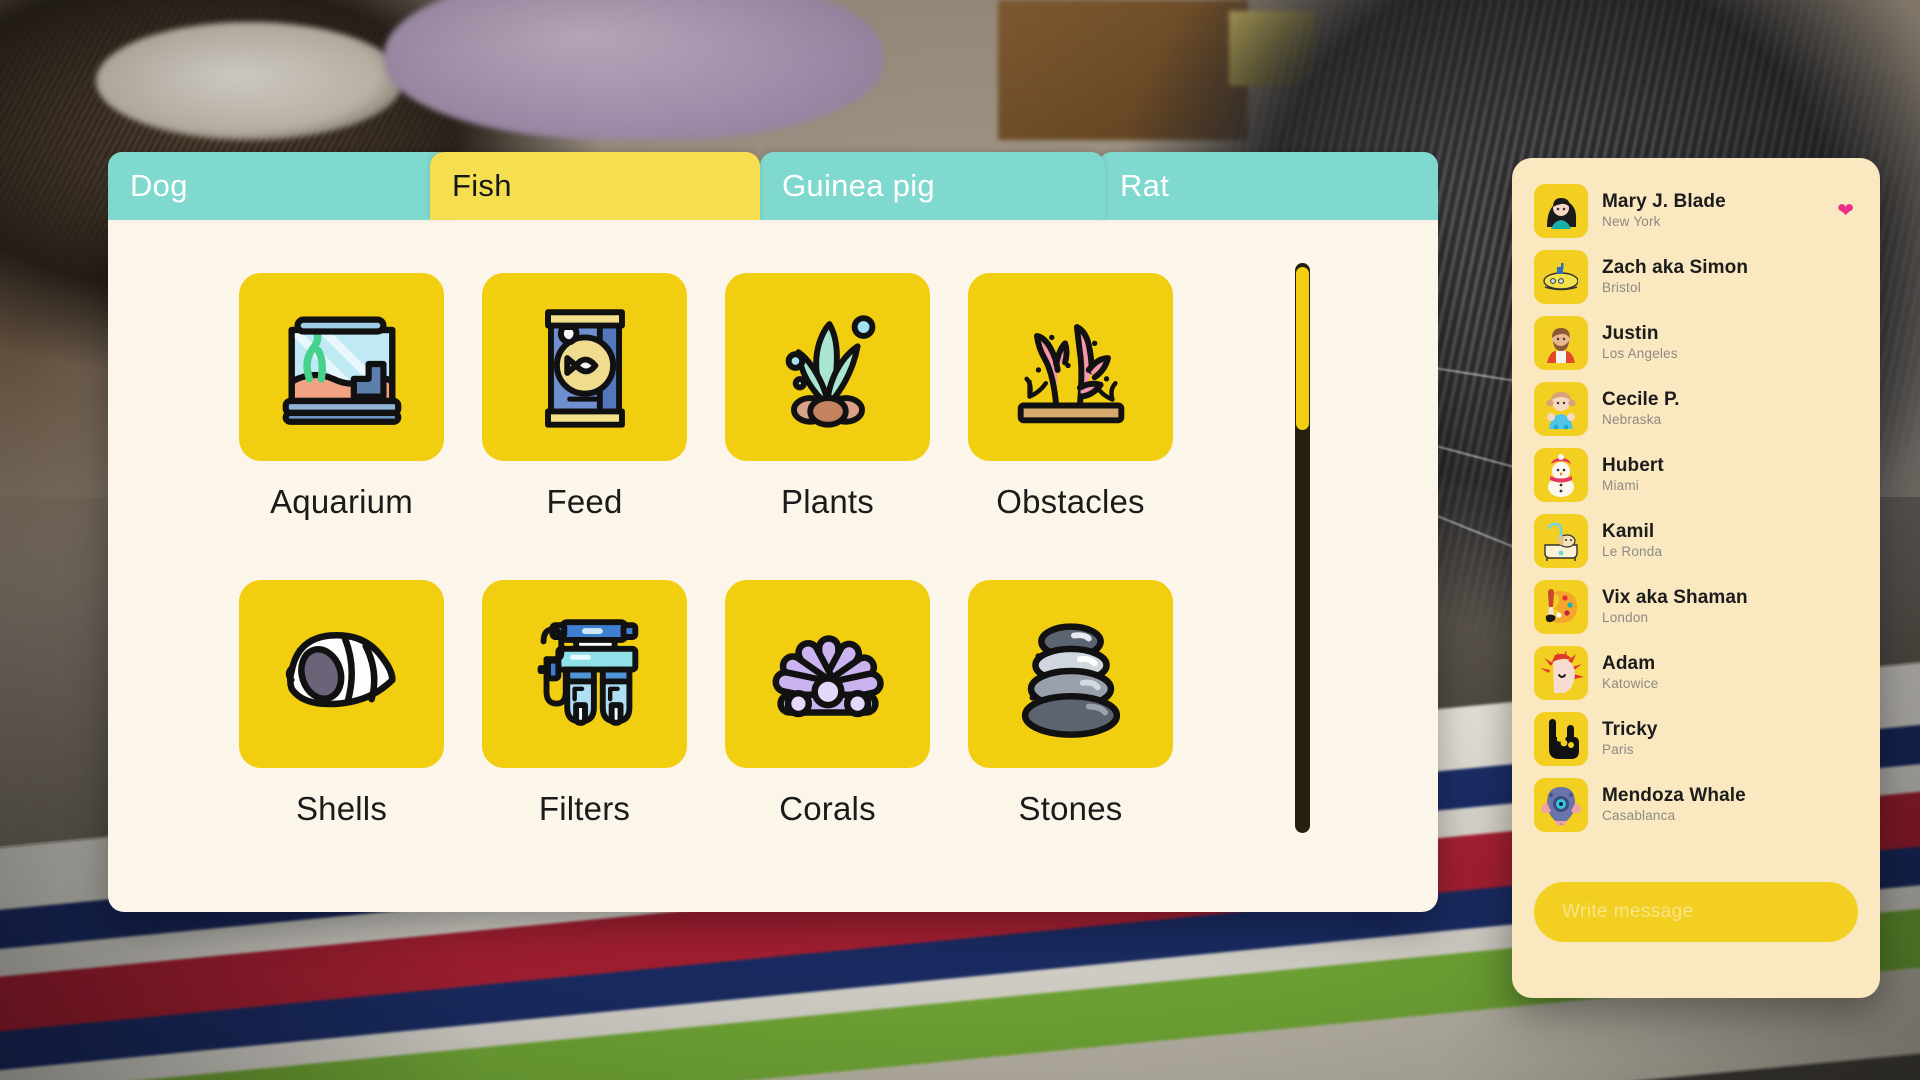  I want to click on catalog-item-shells: Shells, so click(341, 733).